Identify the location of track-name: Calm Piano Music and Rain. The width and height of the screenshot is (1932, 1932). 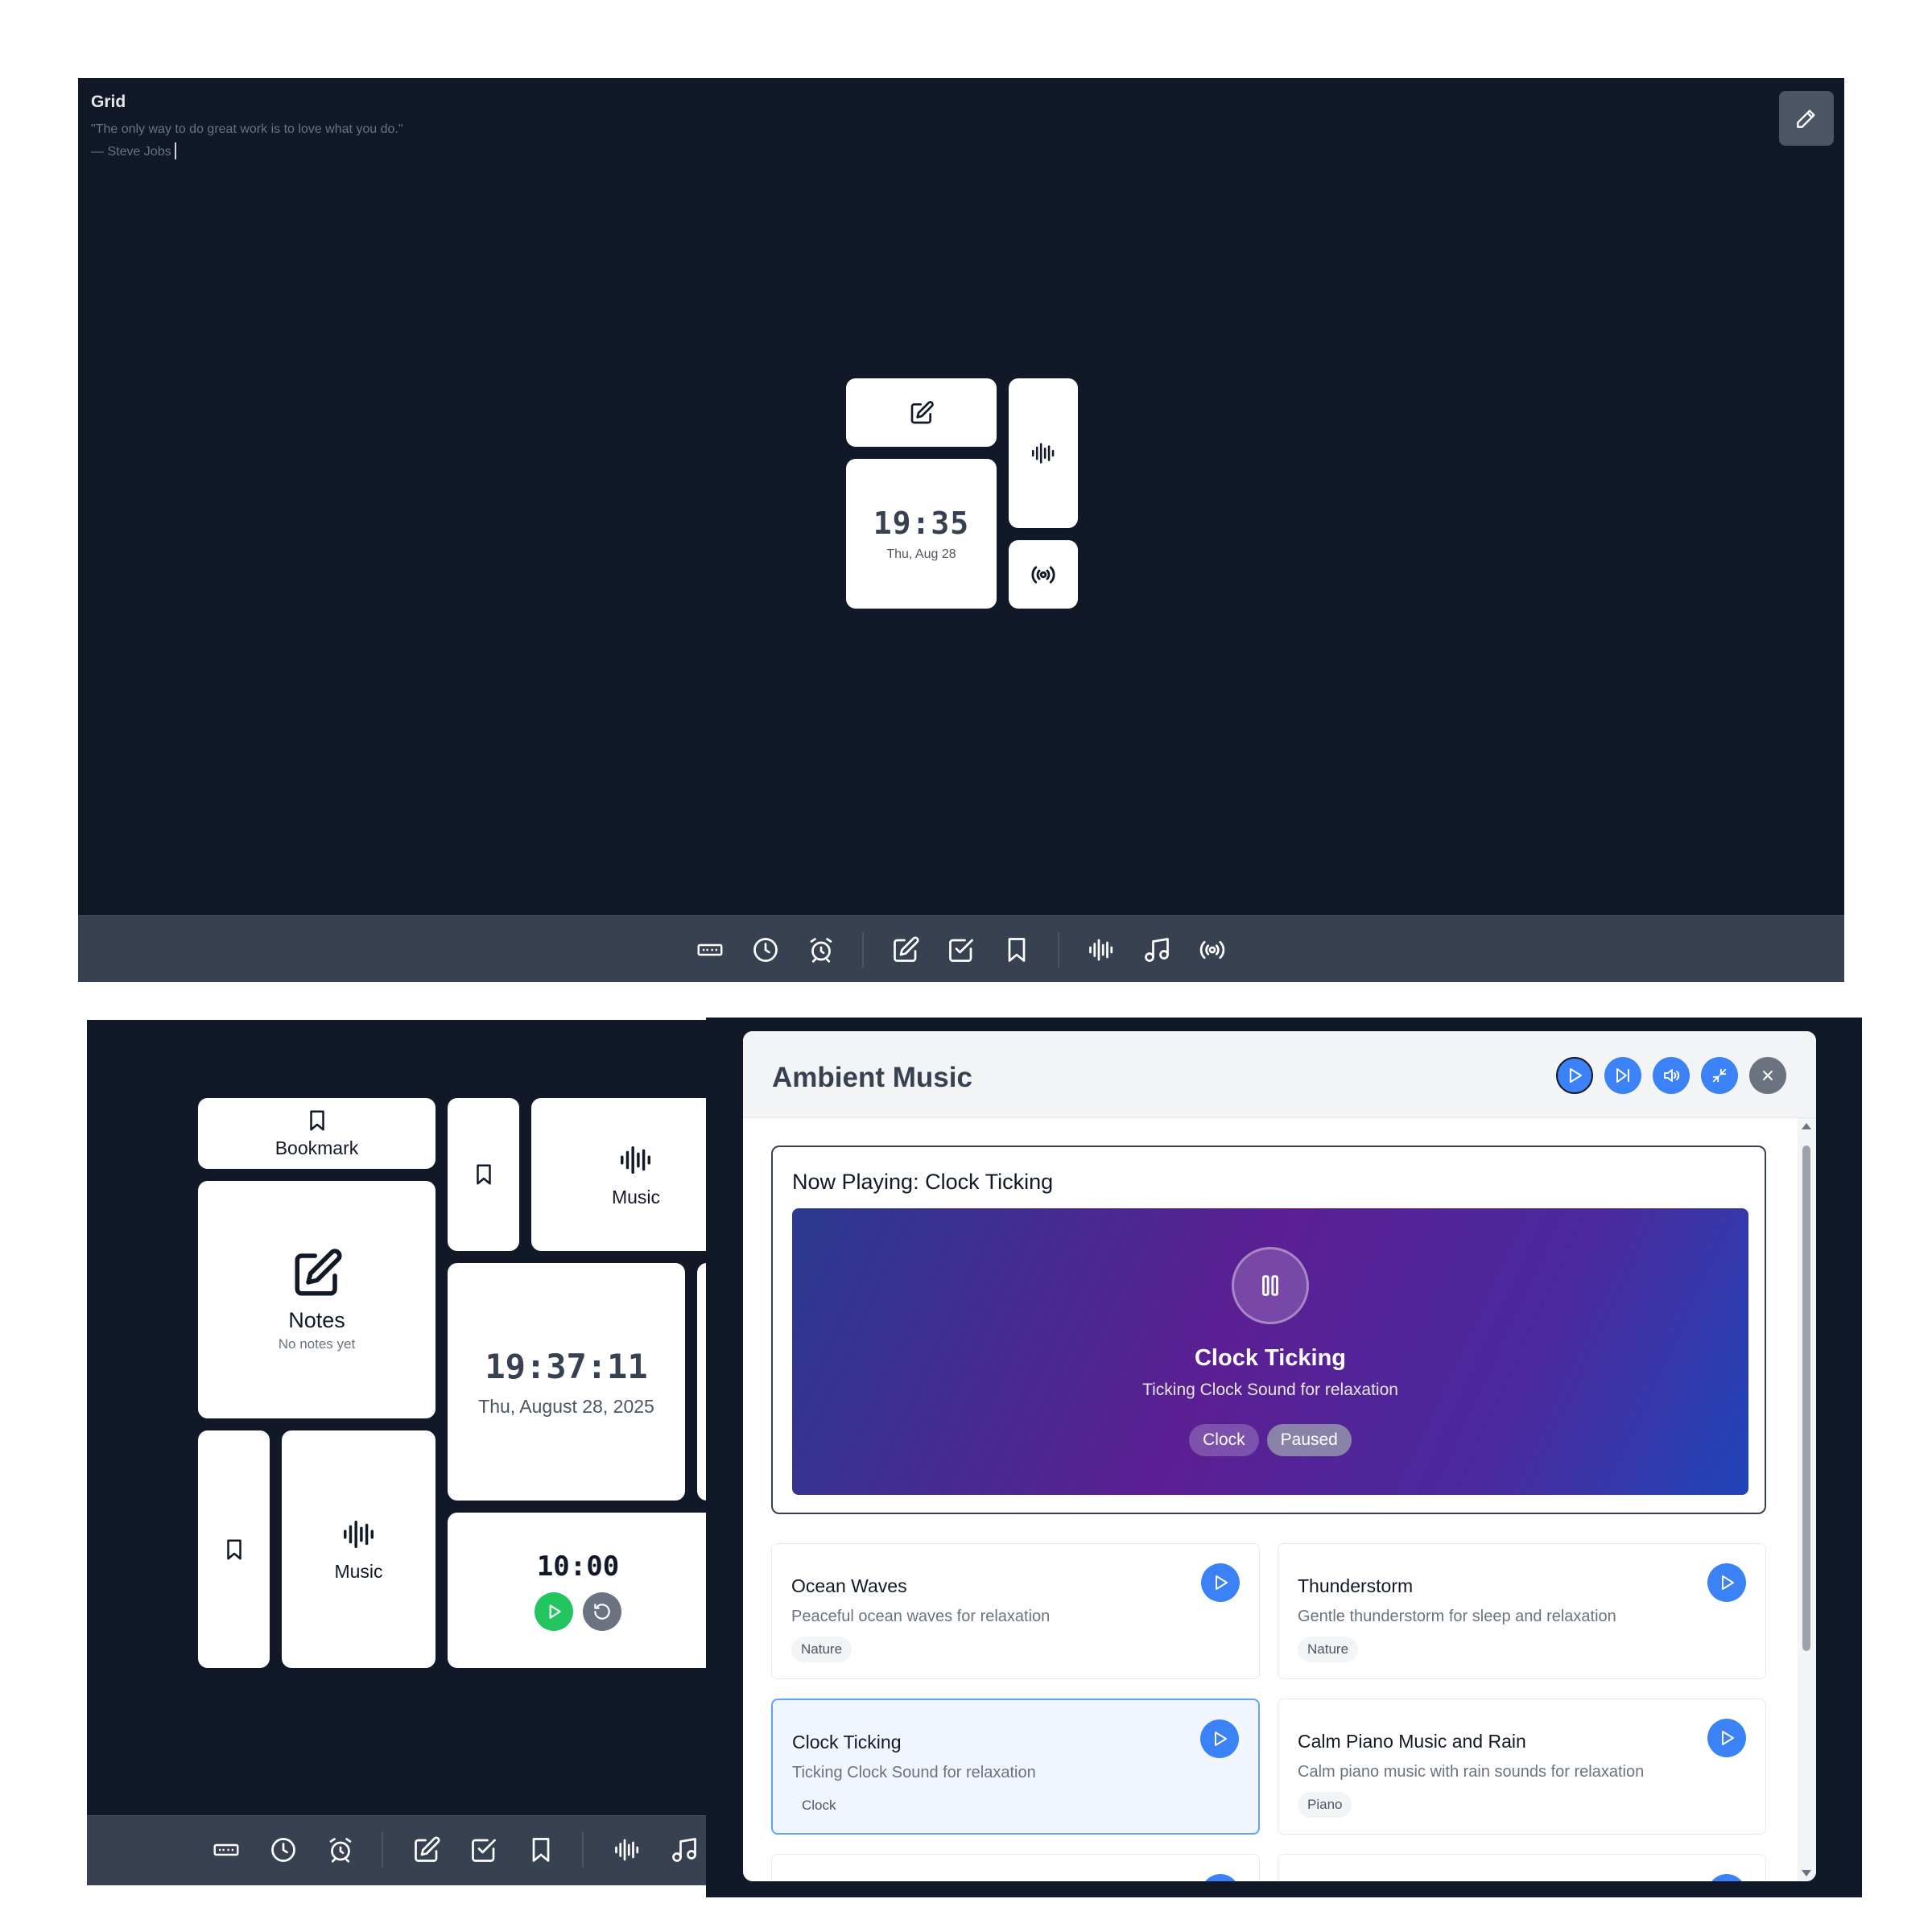
(1412, 1741).